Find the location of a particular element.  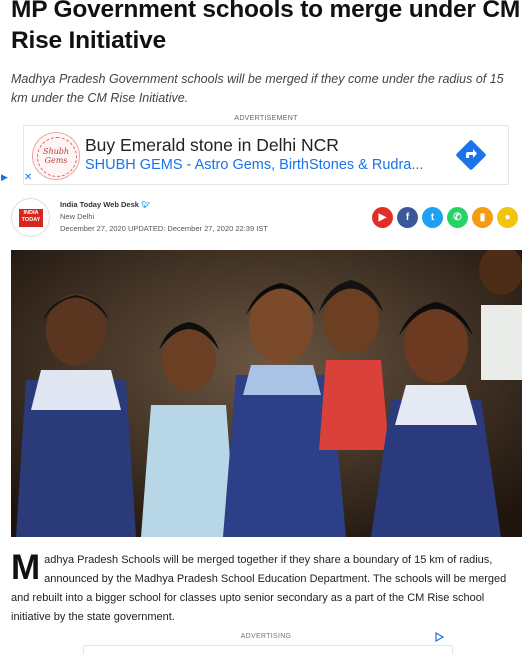

dateline-location: New Delhi is located at coordinates (77, 216).